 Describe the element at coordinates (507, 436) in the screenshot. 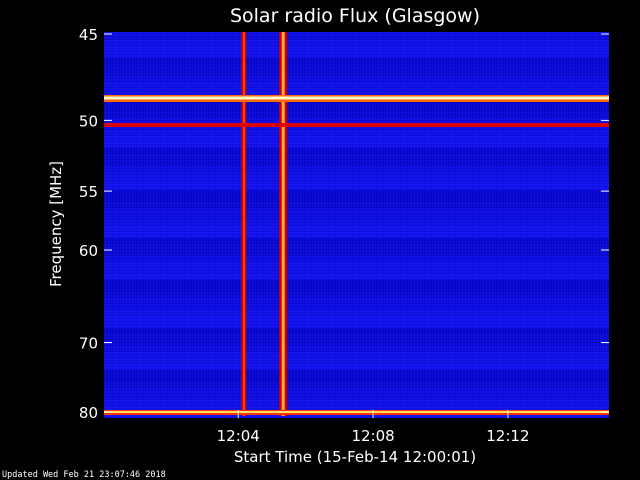

I see `x-tick-label: 12:12` at that location.